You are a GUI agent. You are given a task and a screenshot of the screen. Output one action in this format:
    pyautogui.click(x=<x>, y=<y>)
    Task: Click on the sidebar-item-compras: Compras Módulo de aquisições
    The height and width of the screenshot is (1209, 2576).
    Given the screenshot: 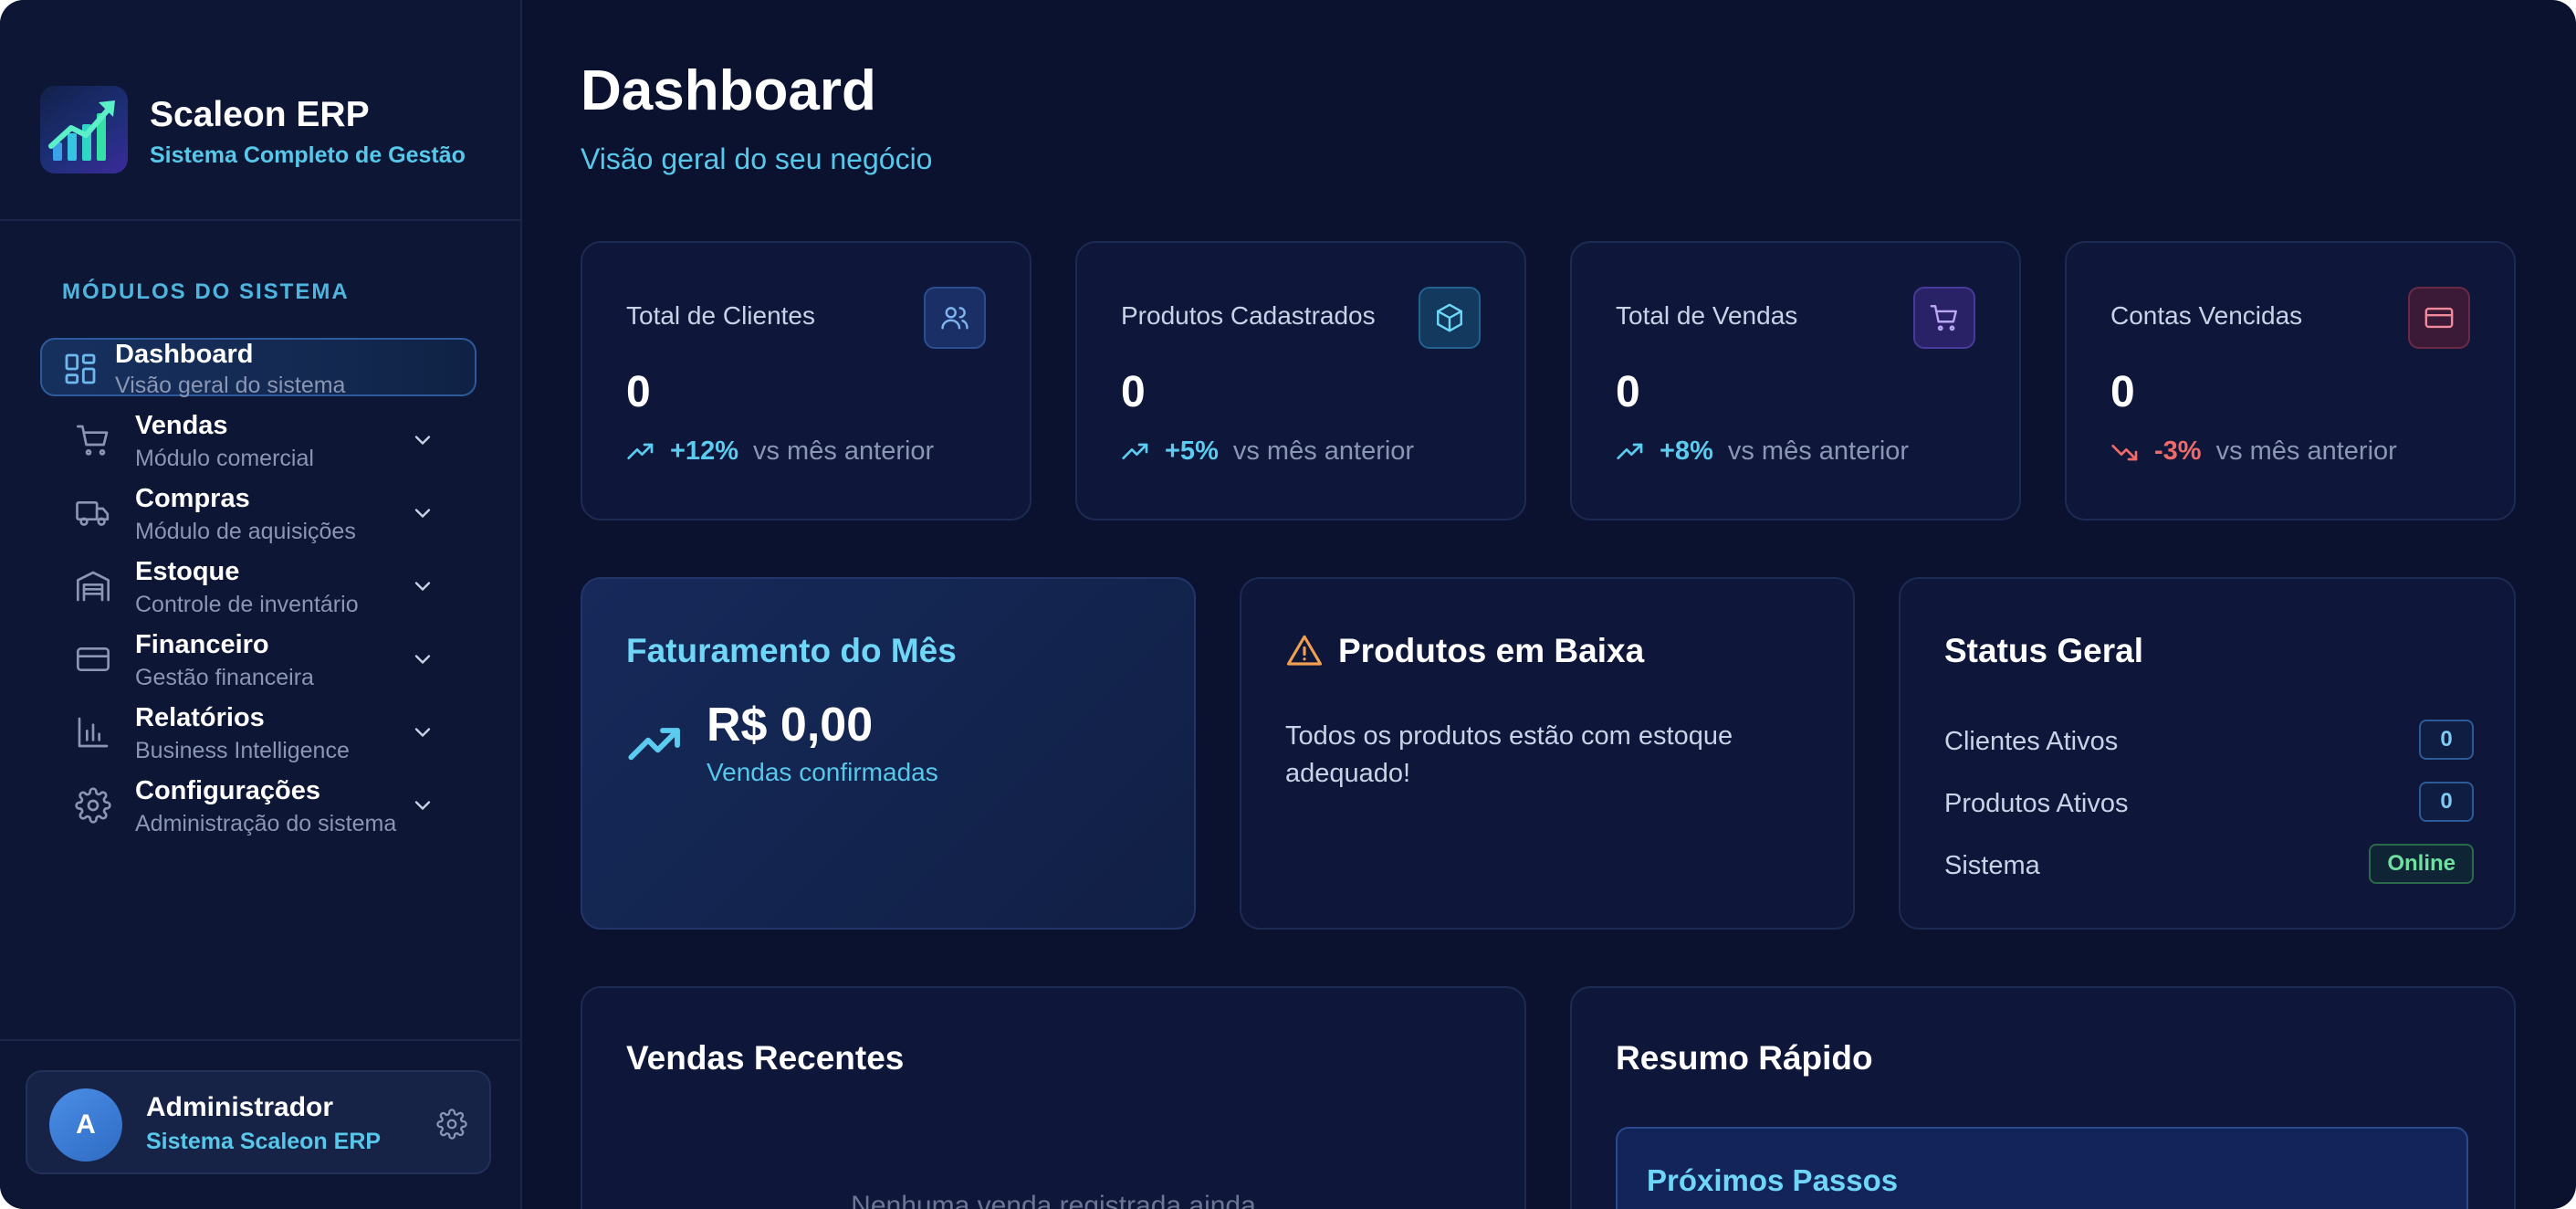 What is the action you would take?
    pyautogui.click(x=258, y=514)
    